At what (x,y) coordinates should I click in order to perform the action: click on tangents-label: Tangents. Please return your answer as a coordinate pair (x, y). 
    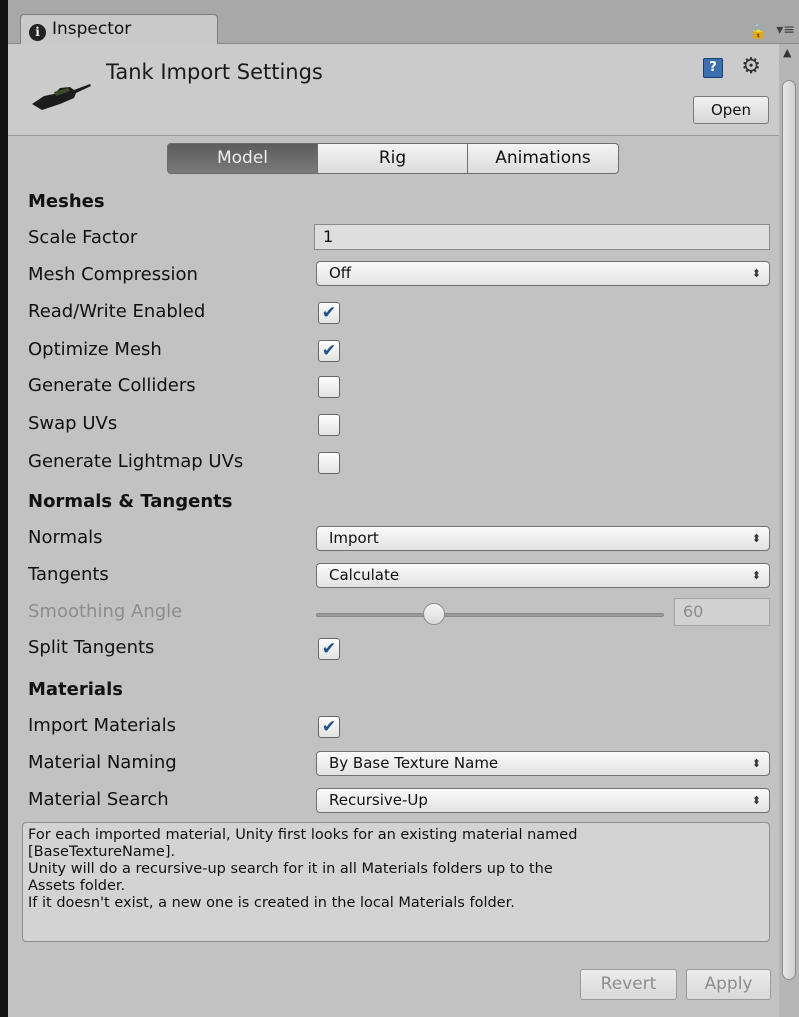
    Looking at the image, I should click on (68, 574).